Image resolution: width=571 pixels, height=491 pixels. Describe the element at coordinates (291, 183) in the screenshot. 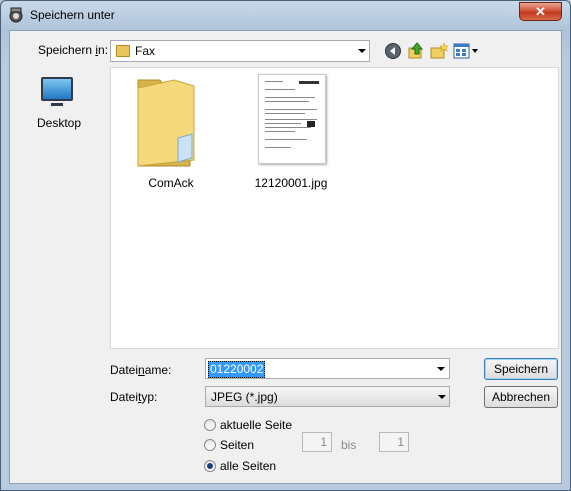

I see `file-name: 12120001.jpg` at that location.